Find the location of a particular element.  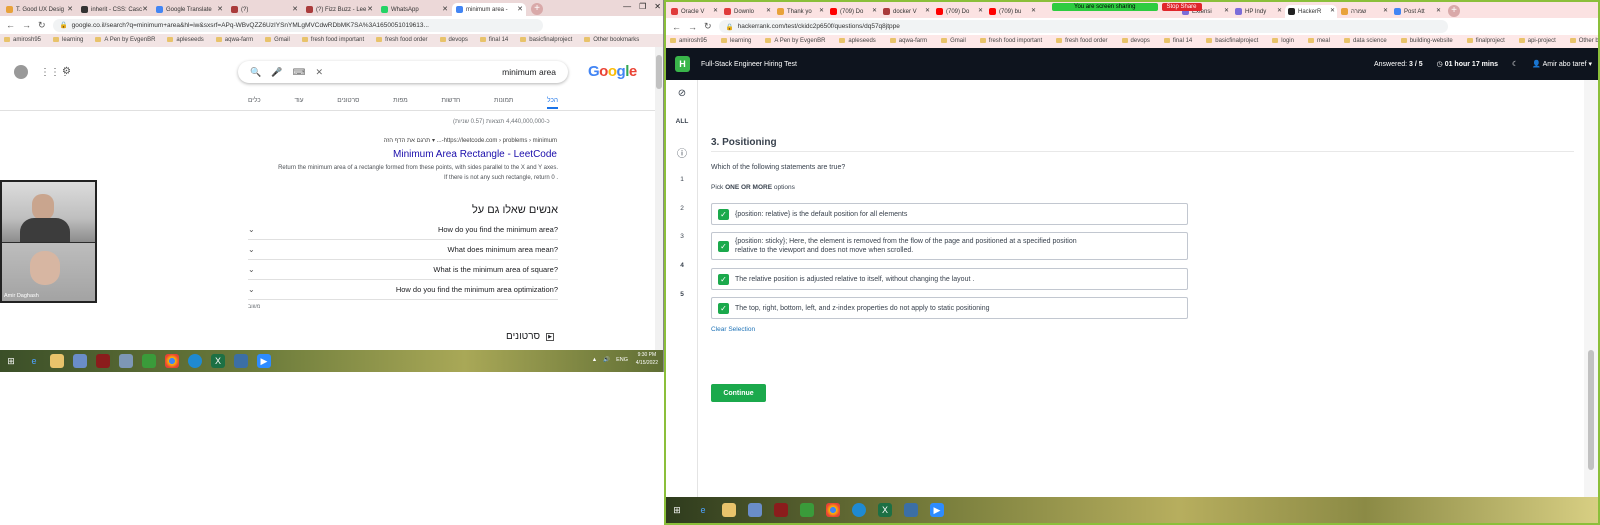

virtualbox-icon is located at coordinates (911, 510).